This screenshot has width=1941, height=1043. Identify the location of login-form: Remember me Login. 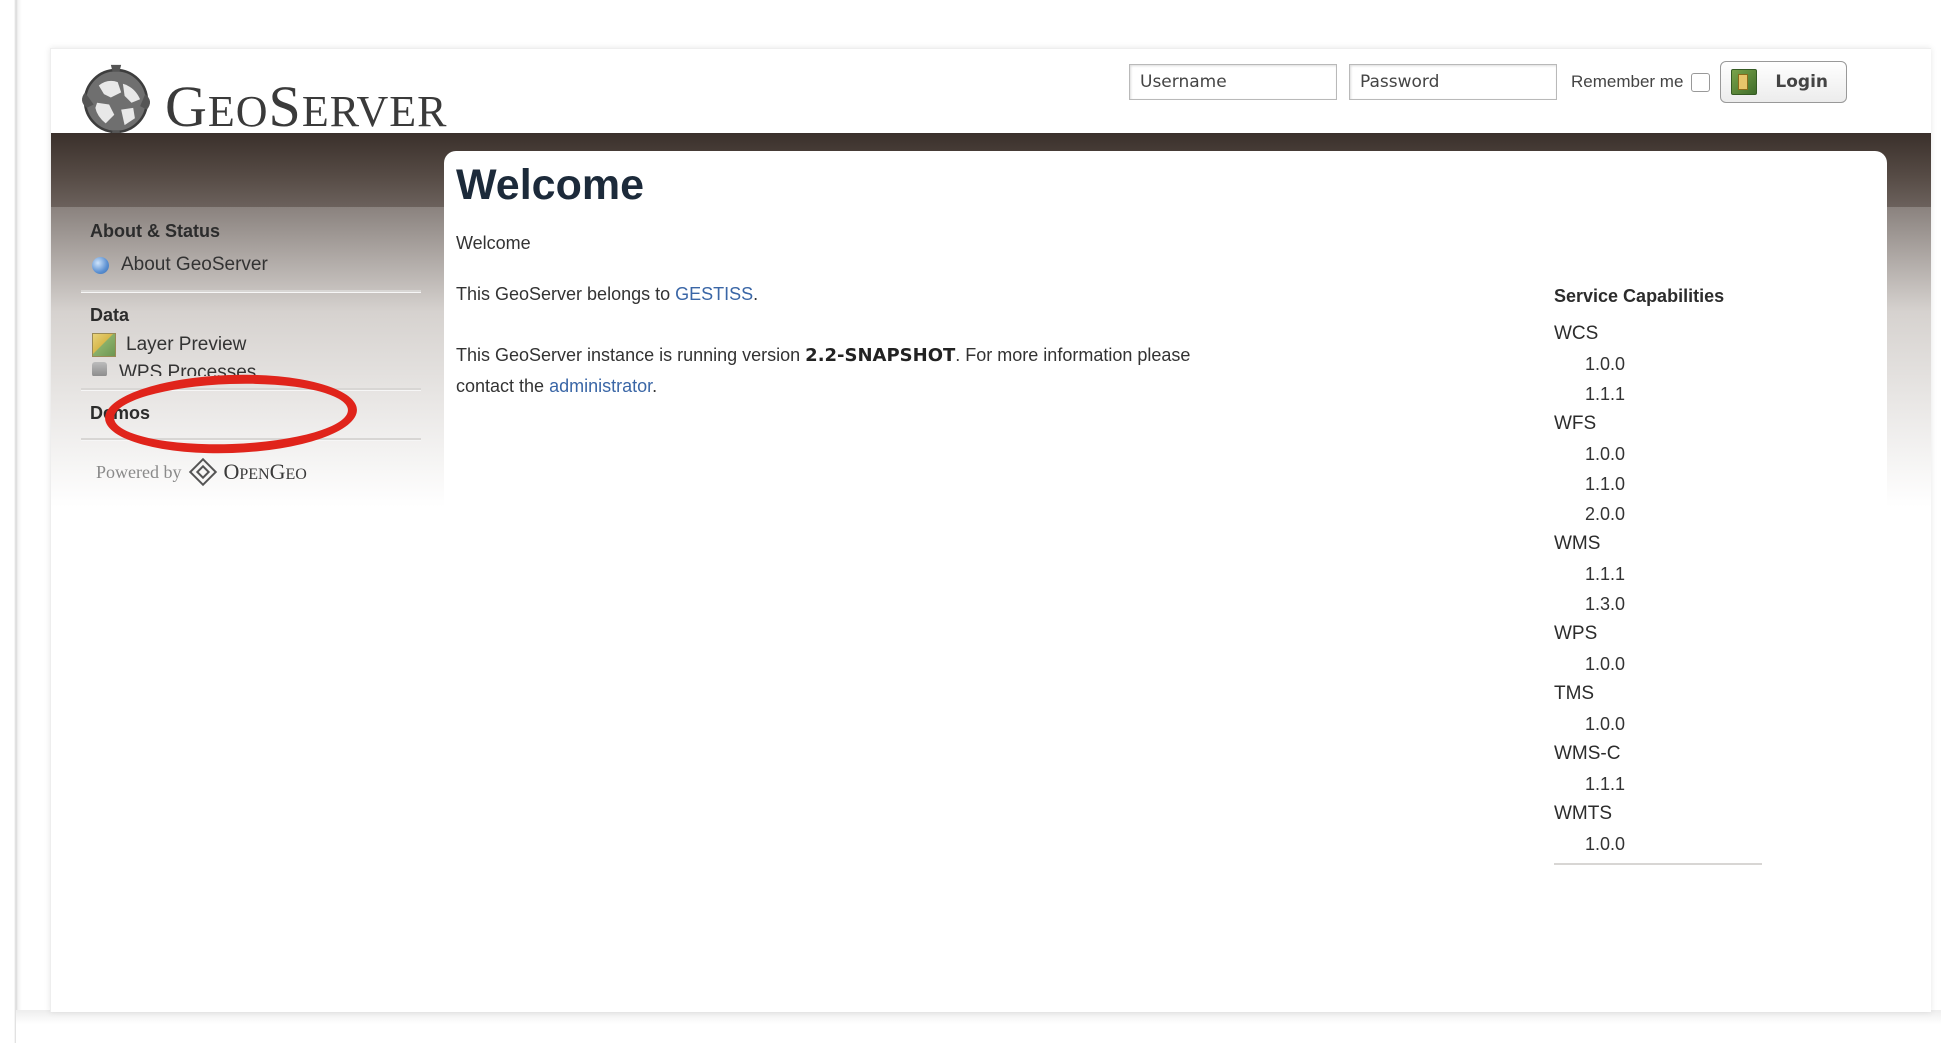
(1488, 82).